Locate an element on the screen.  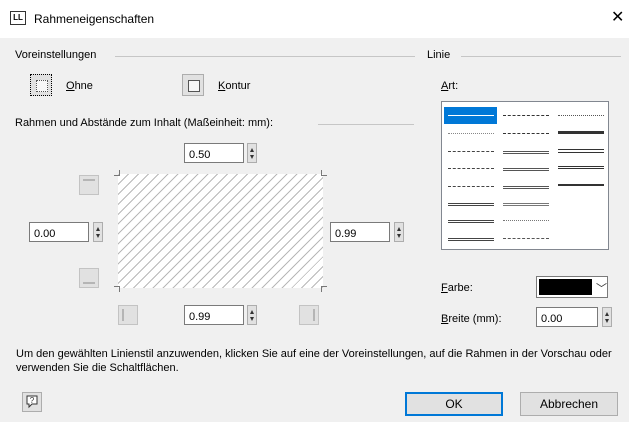
frame-preview is located at coordinates (220, 231).